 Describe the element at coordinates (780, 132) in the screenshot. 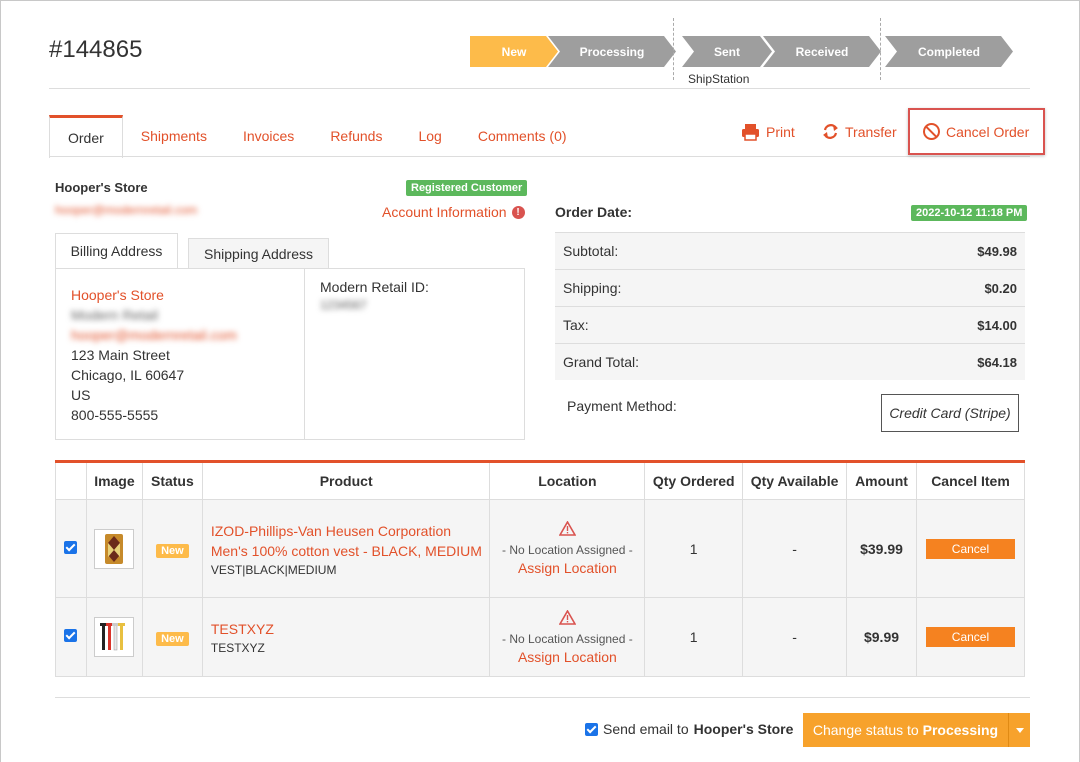

I see `print-label: Print` at that location.